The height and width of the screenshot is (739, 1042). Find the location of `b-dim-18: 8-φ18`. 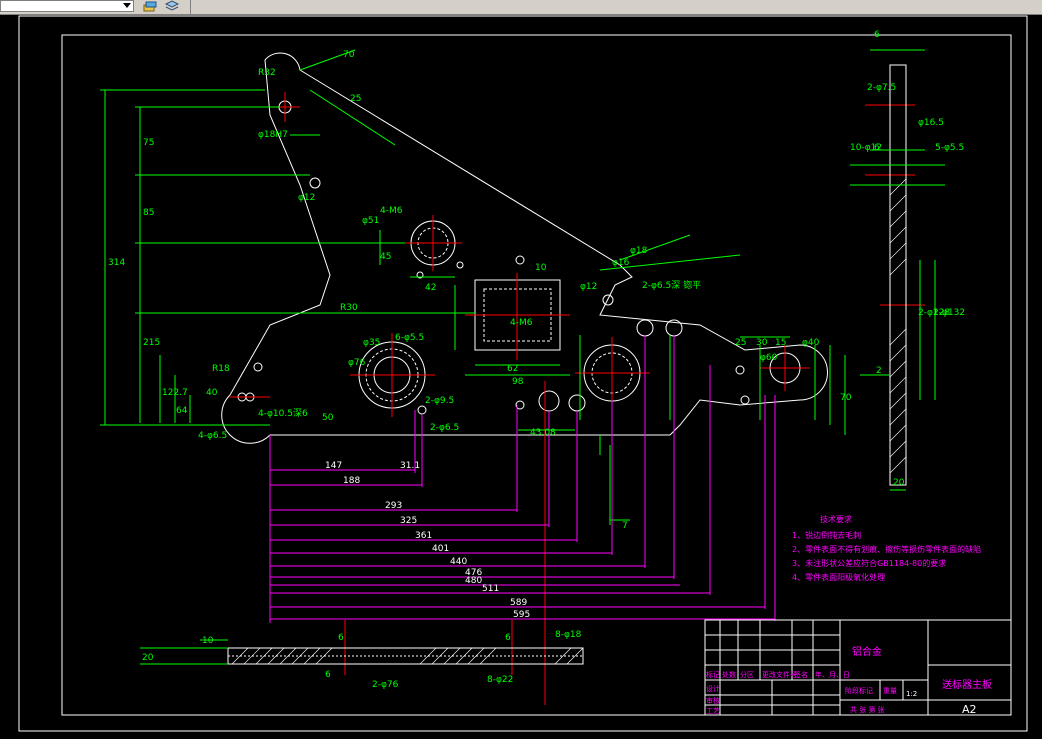

b-dim-18: 8-φ18 is located at coordinates (568, 635).